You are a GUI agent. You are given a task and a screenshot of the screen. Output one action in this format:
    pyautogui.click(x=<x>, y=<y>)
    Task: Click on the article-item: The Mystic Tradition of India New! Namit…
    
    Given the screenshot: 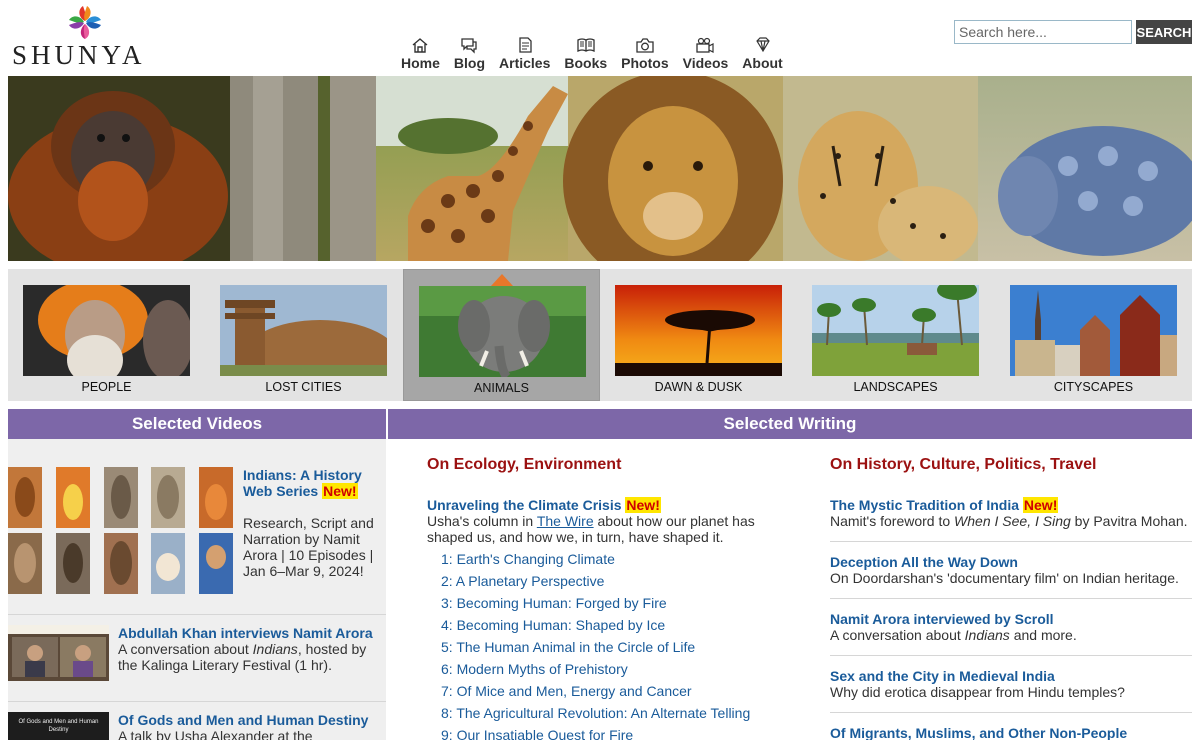 What is the action you would take?
    pyautogui.click(x=1010, y=513)
    